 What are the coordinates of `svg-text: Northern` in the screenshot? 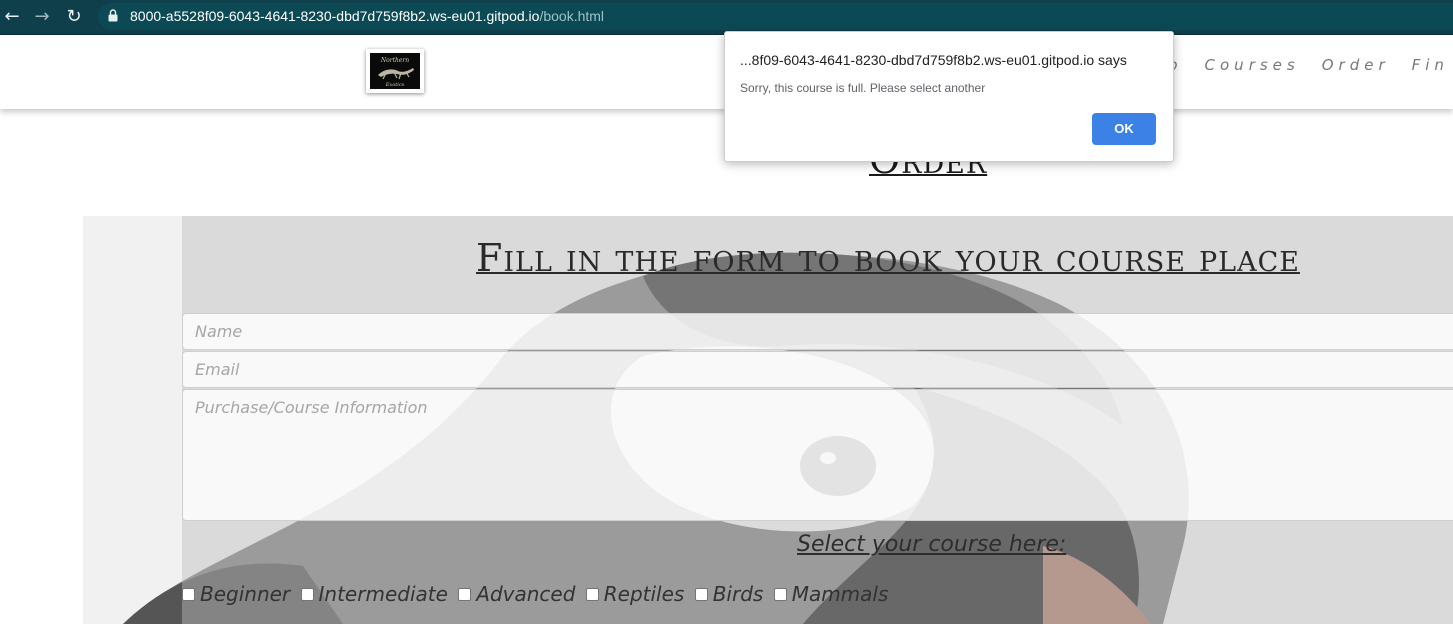 It's located at (394, 60).